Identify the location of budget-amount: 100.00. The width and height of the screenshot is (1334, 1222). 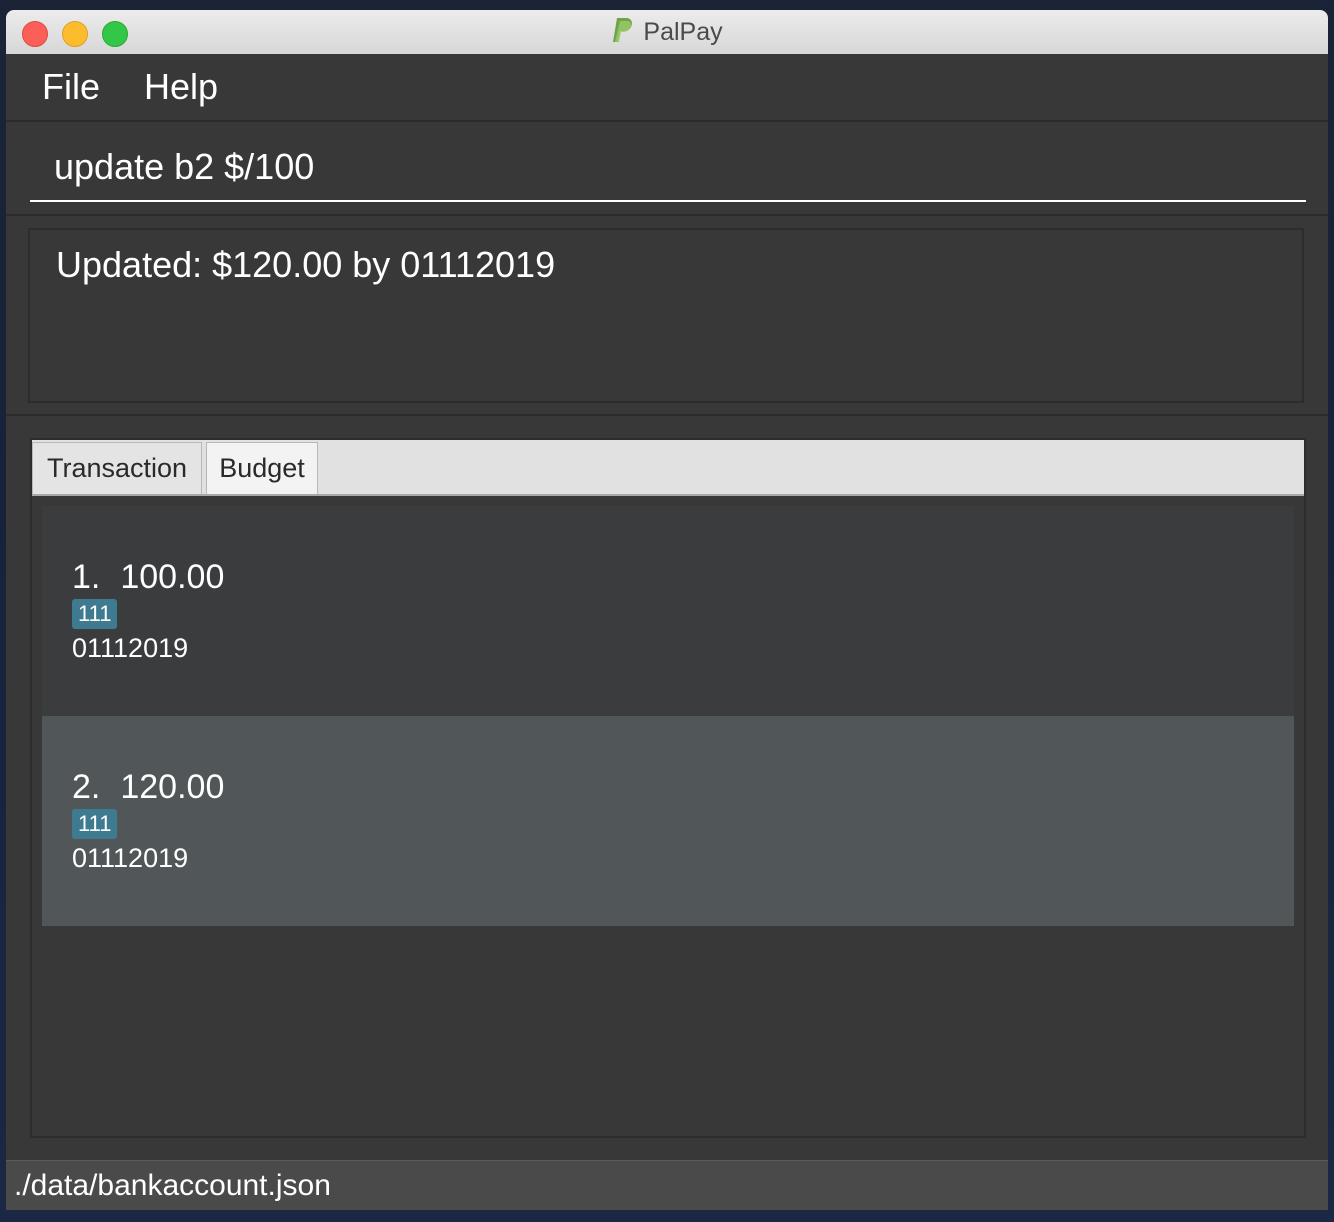
(172, 577).